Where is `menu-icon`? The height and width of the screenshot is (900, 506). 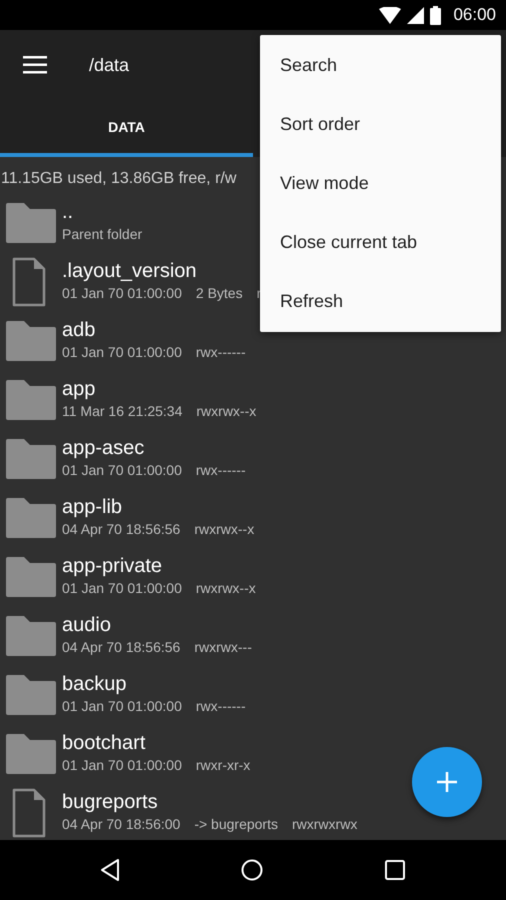
menu-icon is located at coordinates (35, 65).